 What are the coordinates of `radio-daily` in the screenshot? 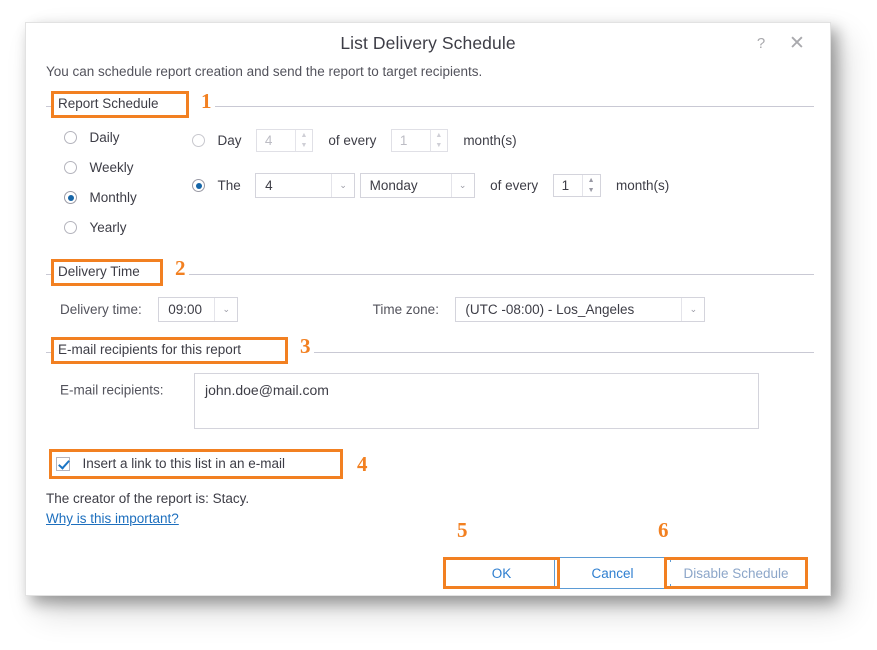 It's located at (70, 138).